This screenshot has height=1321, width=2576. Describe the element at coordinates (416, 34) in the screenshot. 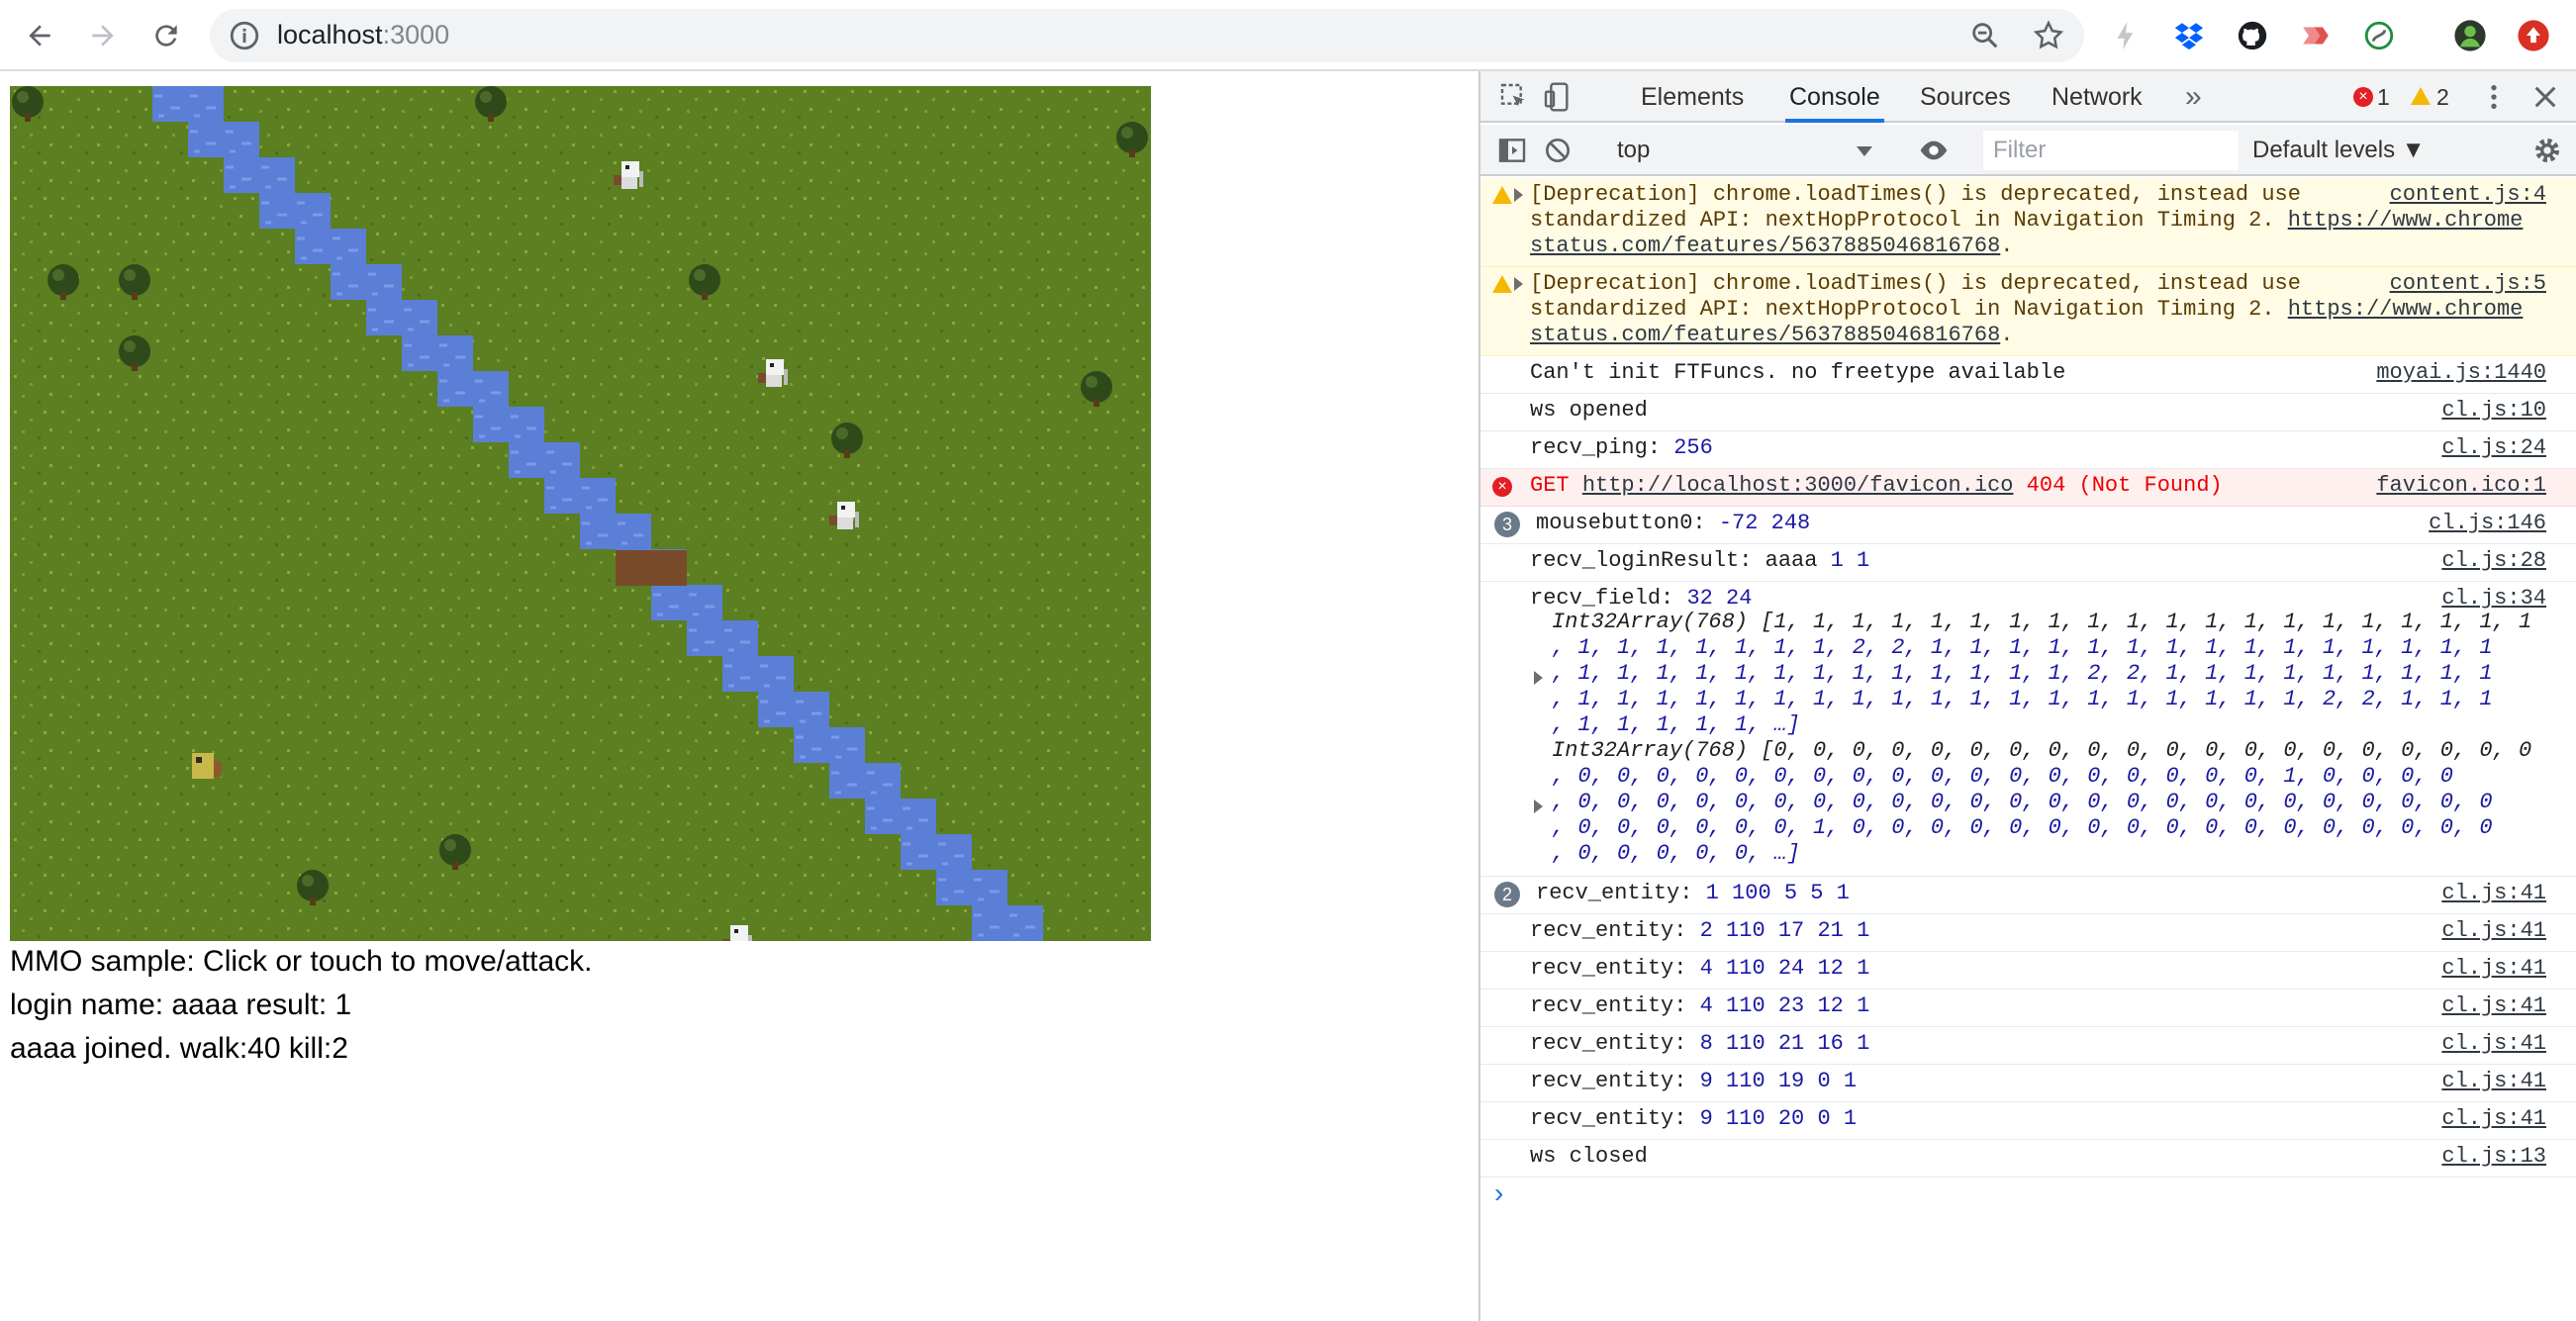

I see `url-port: :3000` at that location.